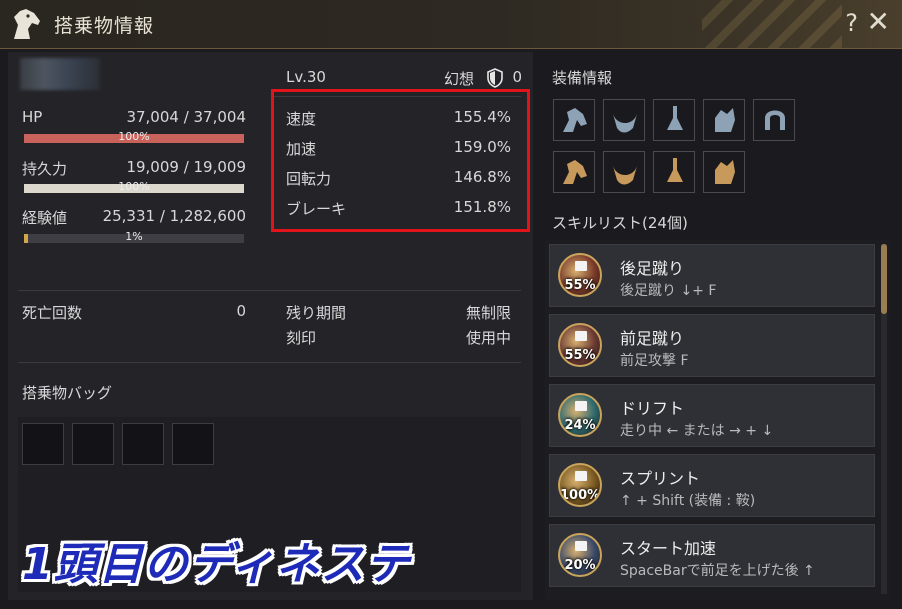 The image size is (902, 609). Describe the element at coordinates (134, 136) in the screenshot. I see `hp-percent: 100%` at that location.